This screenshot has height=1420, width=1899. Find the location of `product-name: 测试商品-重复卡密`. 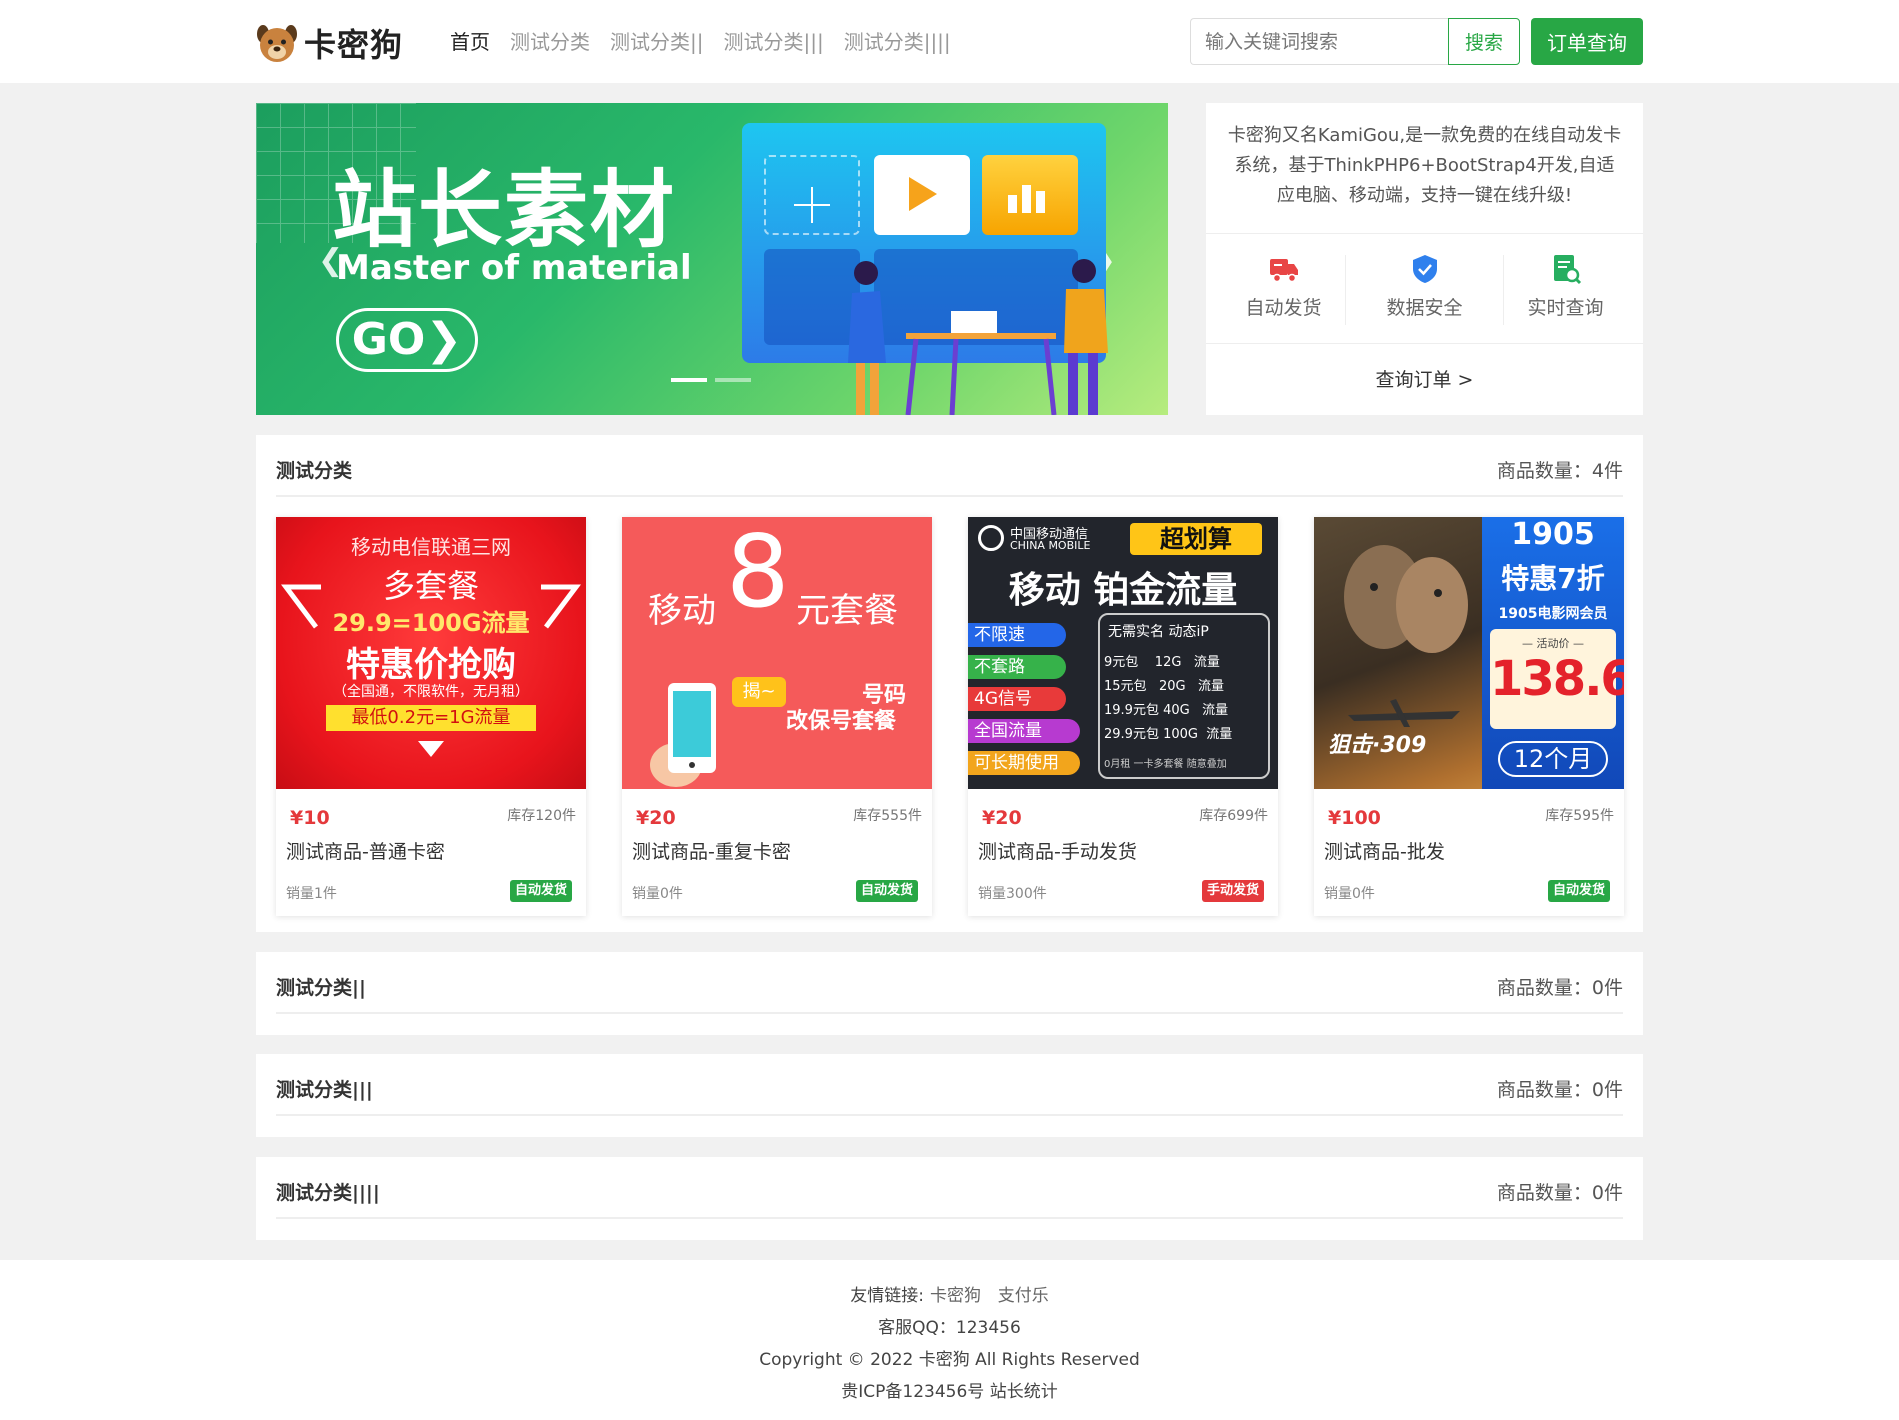

product-name: 测试商品-重复卡密 is located at coordinates (711, 850).